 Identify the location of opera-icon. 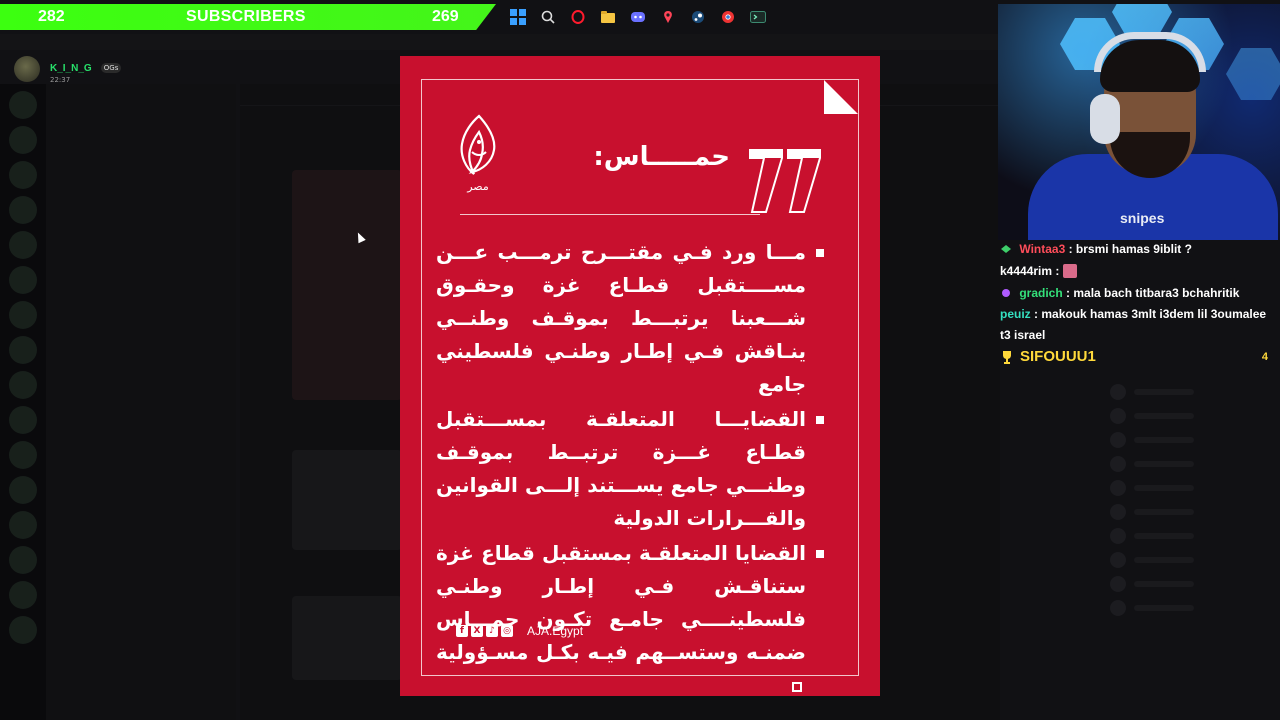
(578, 17).